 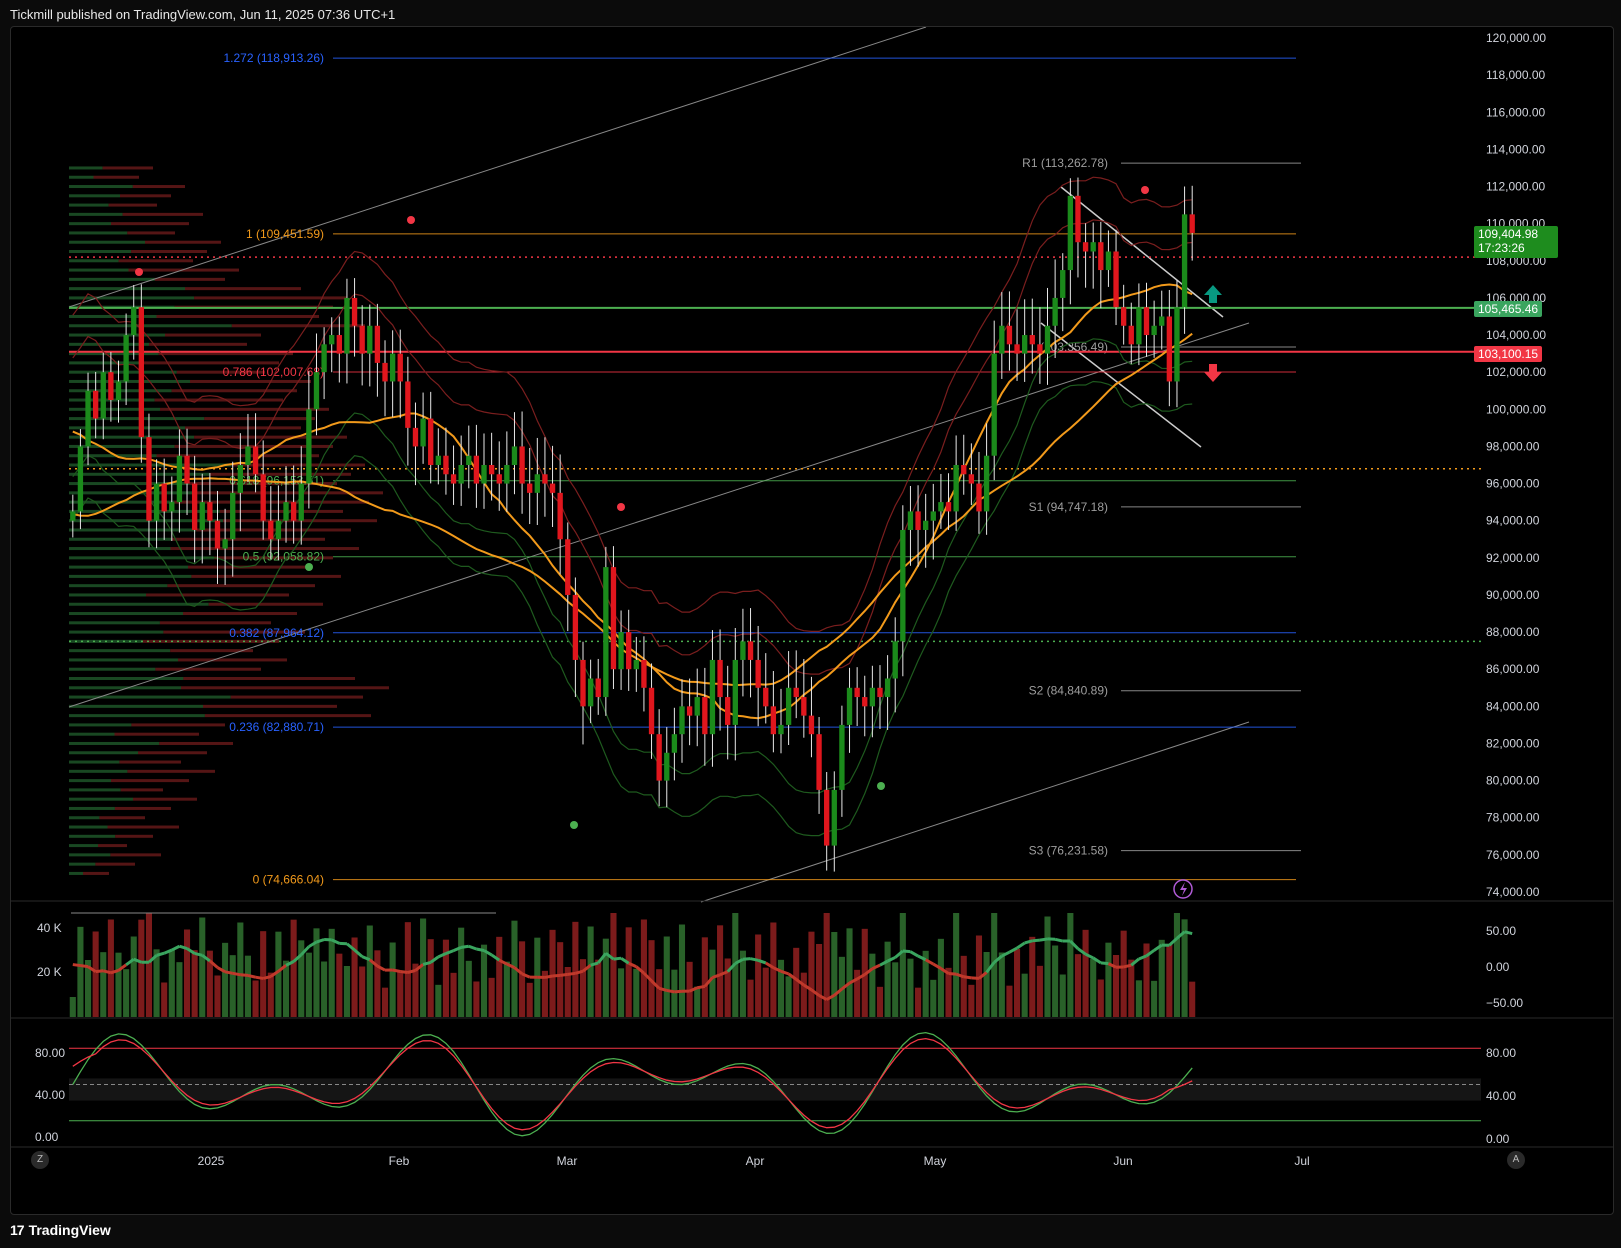 What do you see at coordinates (40, 1160) in the screenshot?
I see `zoom-scale-button: Z` at bounding box center [40, 1160].